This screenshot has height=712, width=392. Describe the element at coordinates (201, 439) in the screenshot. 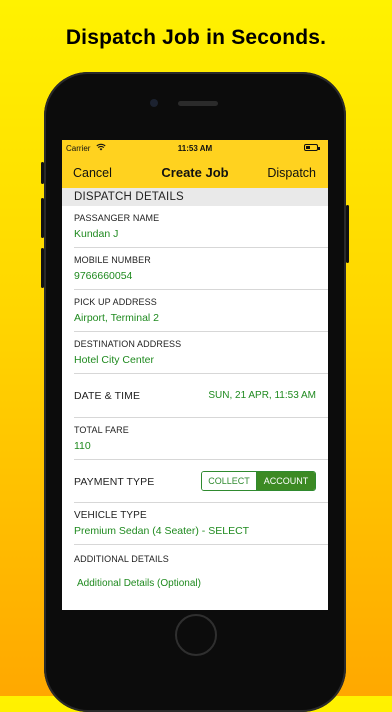

I see `total-fare-field: TOTAL FARE 110` at that location.